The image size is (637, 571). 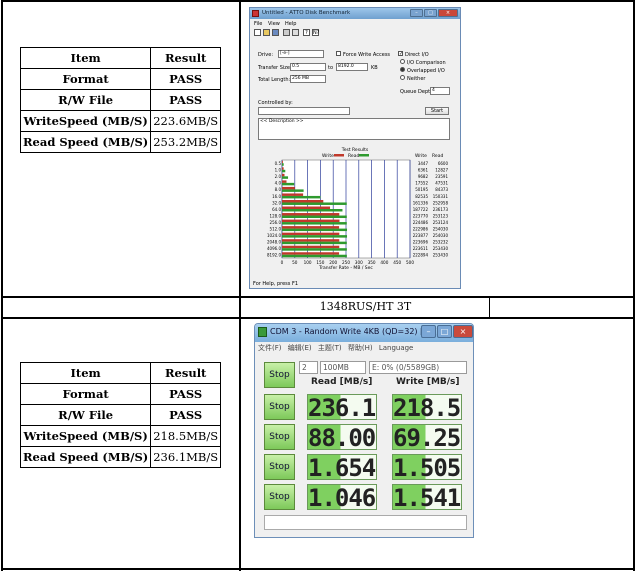 I want to click on table-row: Format PASS, so click(x=120, y=394).